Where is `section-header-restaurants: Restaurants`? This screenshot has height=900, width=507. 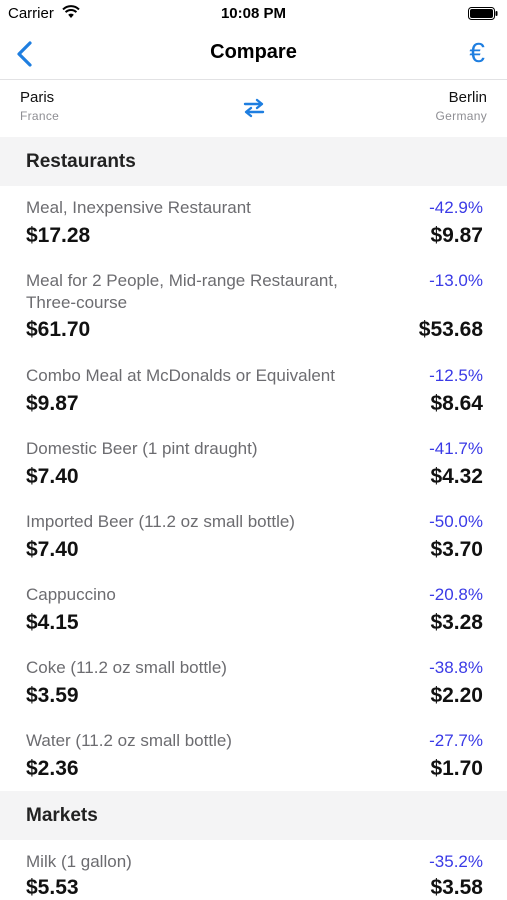
section-header-restaurants: Restaurants is located at coordinates (253, 161).